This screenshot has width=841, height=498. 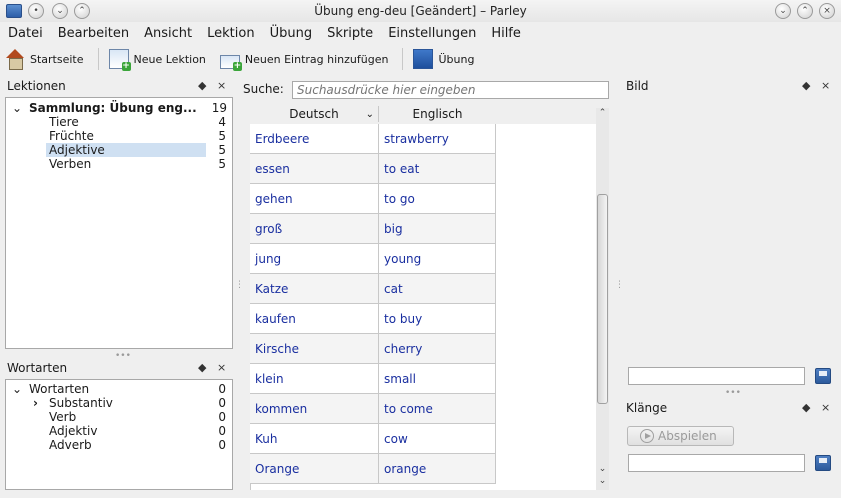 I want to click on table-cell-englisch: cat, so click(x=437, y=289).